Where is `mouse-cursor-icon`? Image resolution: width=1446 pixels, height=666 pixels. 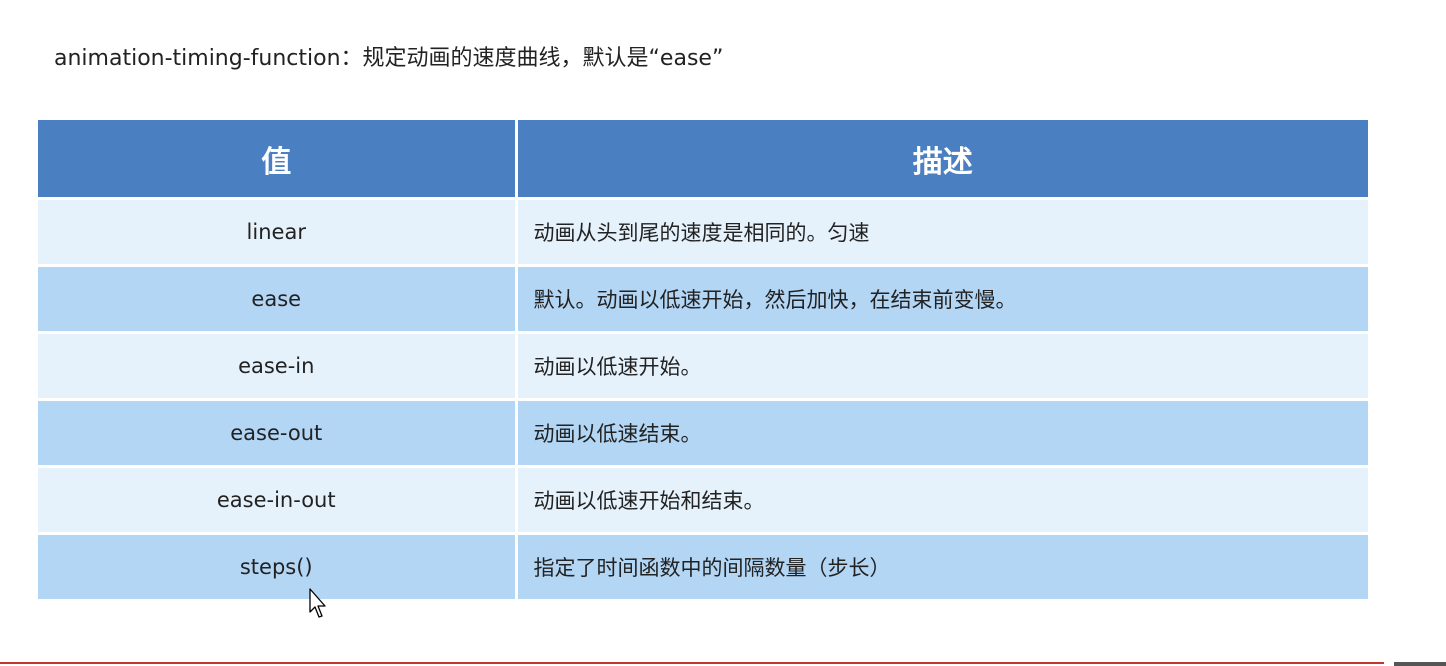 mouse-cursor-icon is located at coordinates (317, 603).